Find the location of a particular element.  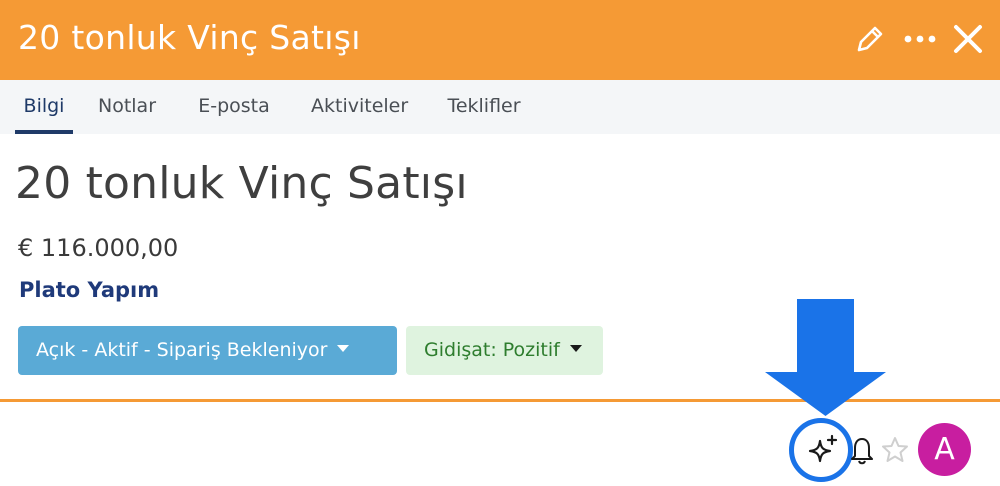

deal-amount: € 116.000,00 is located at coordinates (98, 248).